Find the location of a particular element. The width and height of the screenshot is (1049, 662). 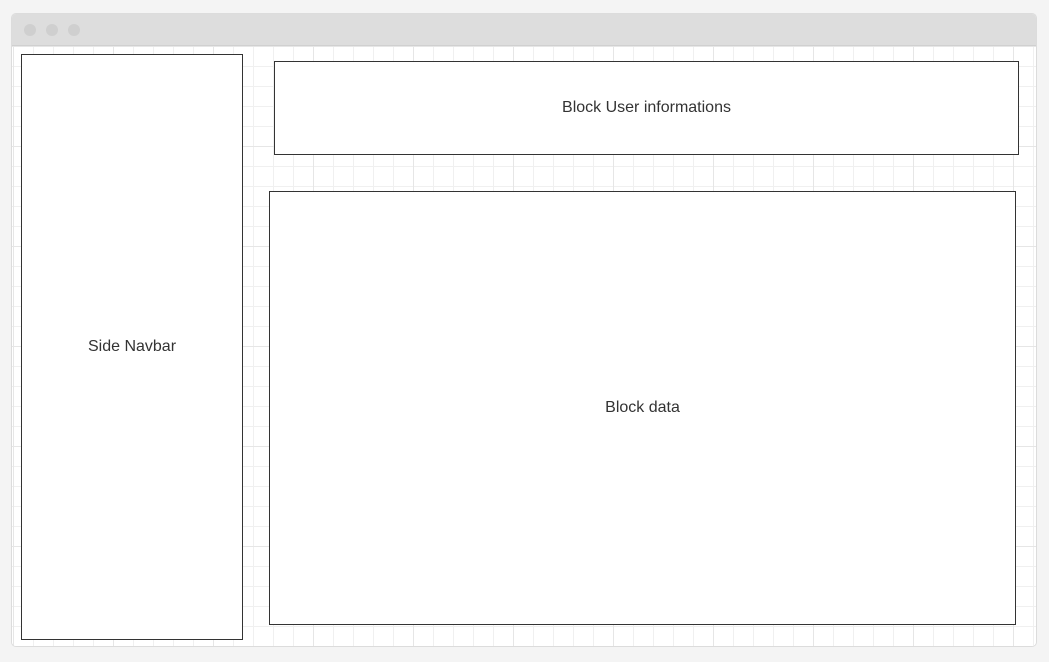

user-info-block: Block User informations is located at coordinates (646, 108).